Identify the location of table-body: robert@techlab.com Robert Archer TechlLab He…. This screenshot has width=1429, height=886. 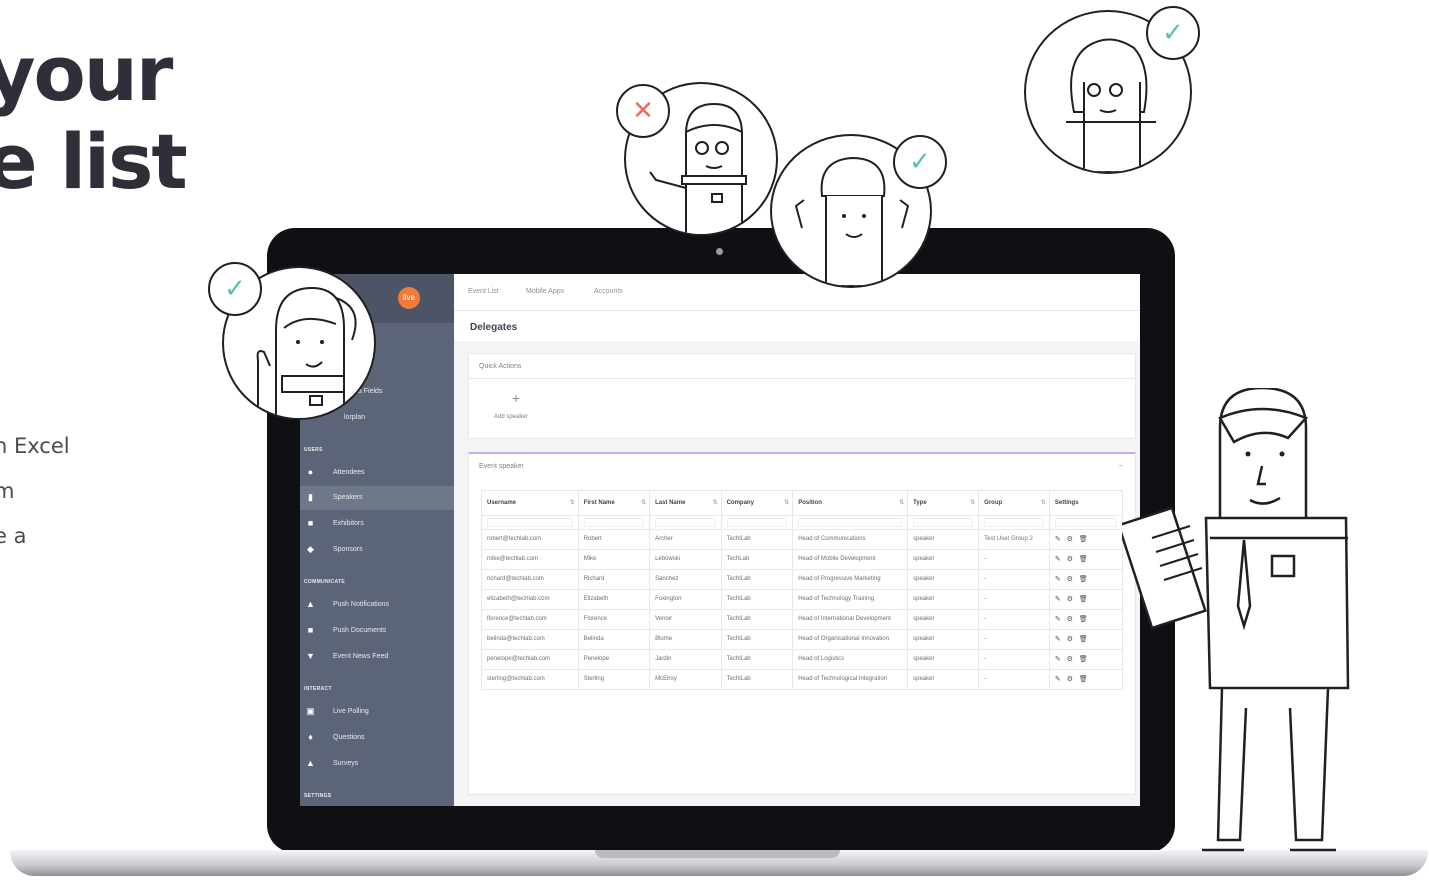
(802, 602).